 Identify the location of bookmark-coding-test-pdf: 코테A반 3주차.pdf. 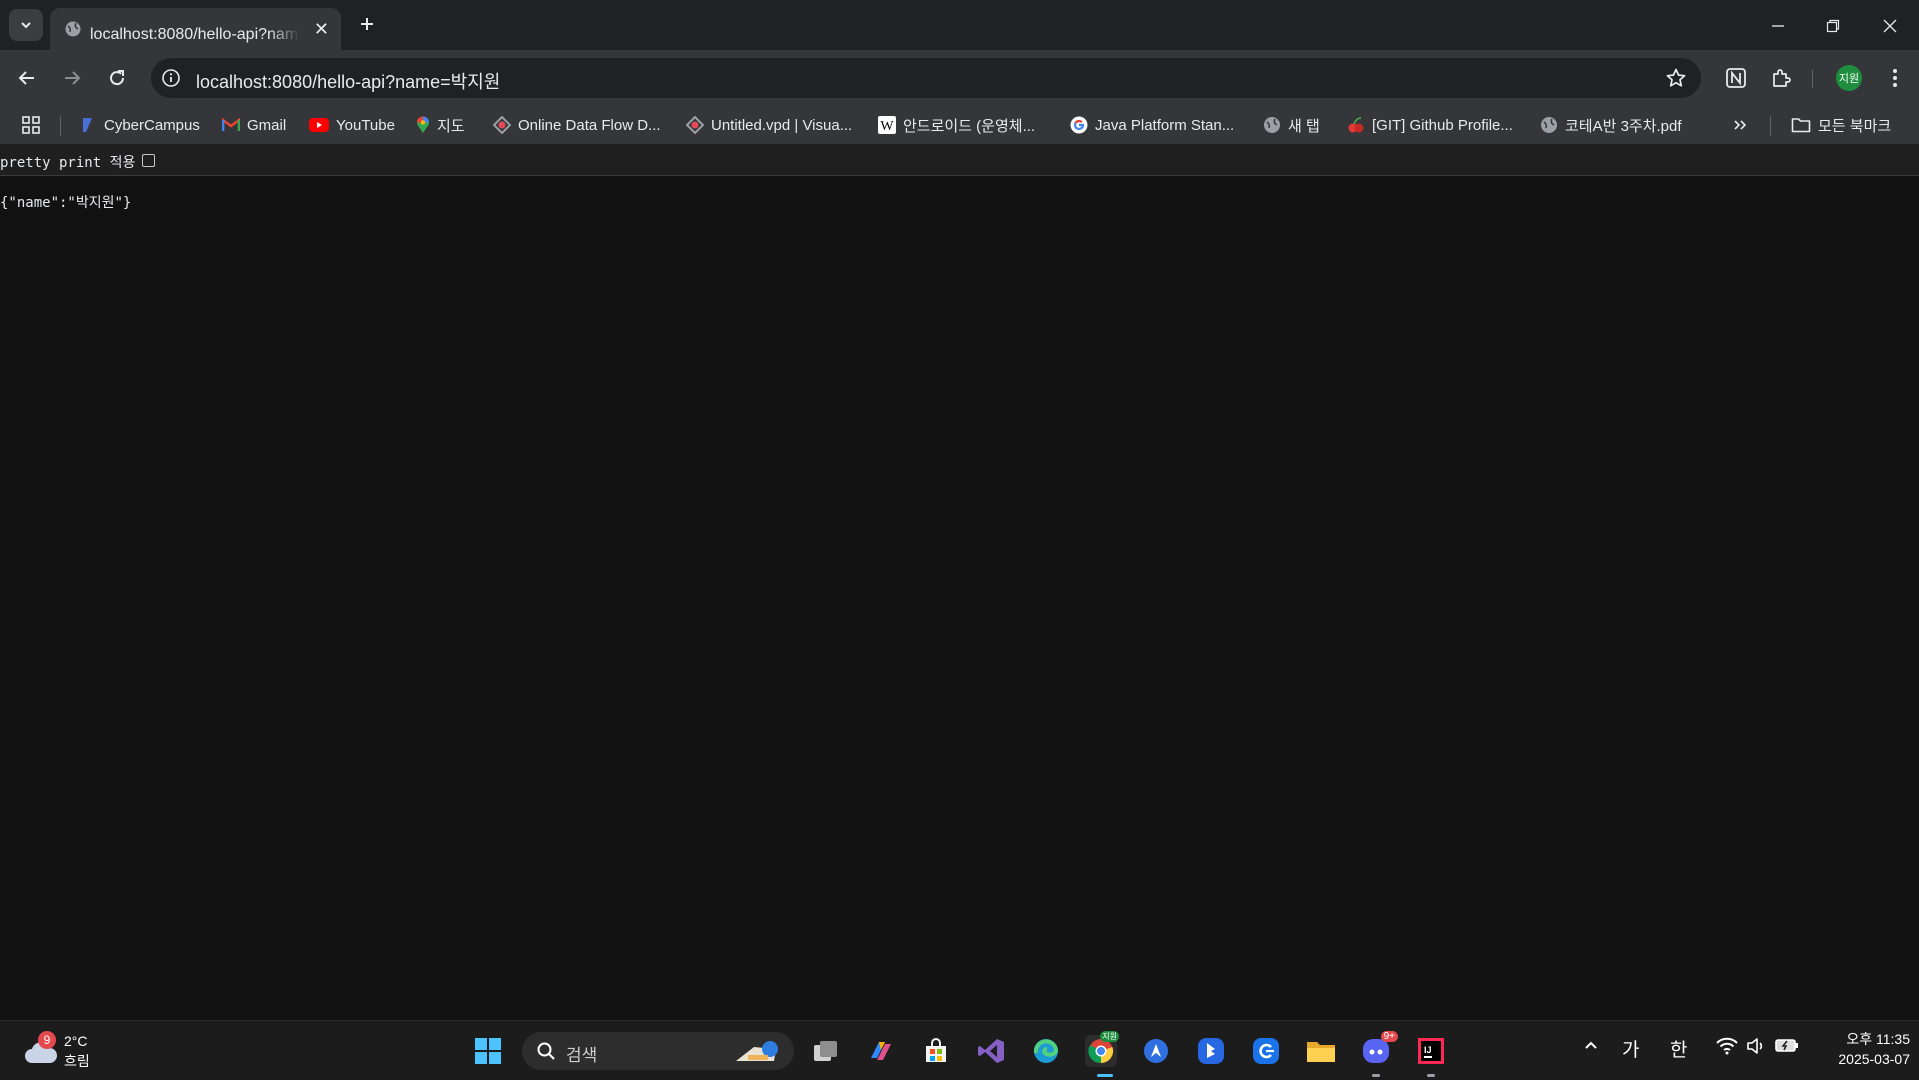
(1611, 125).